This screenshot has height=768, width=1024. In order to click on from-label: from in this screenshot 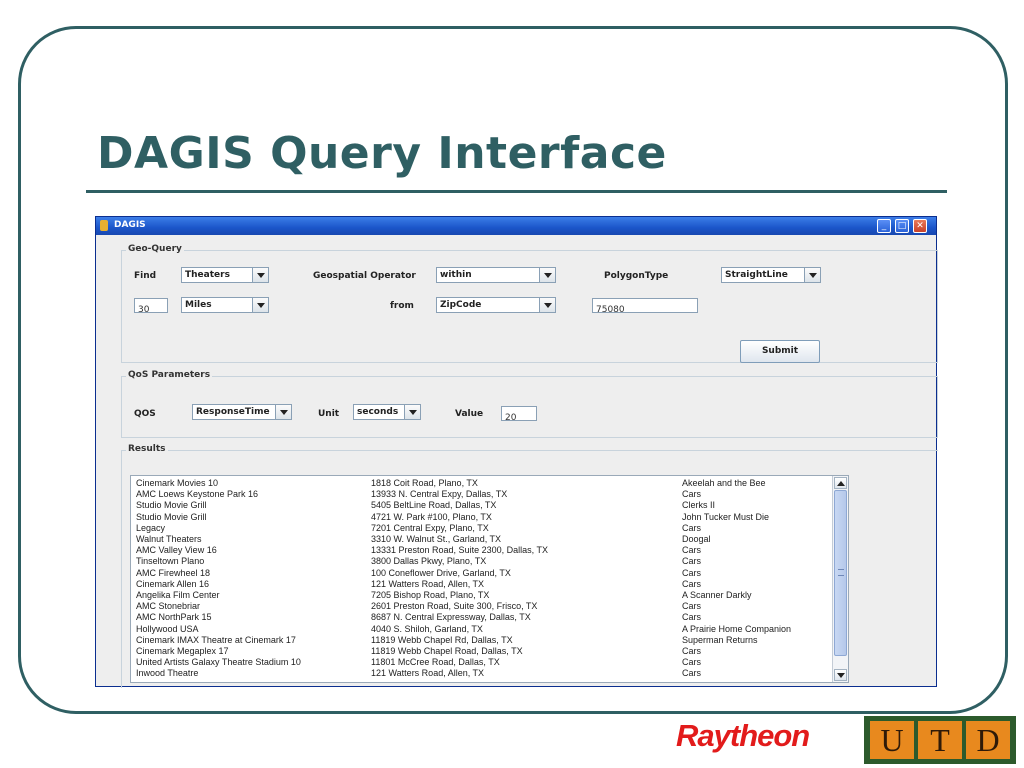, I will do `click(402, 306)`.